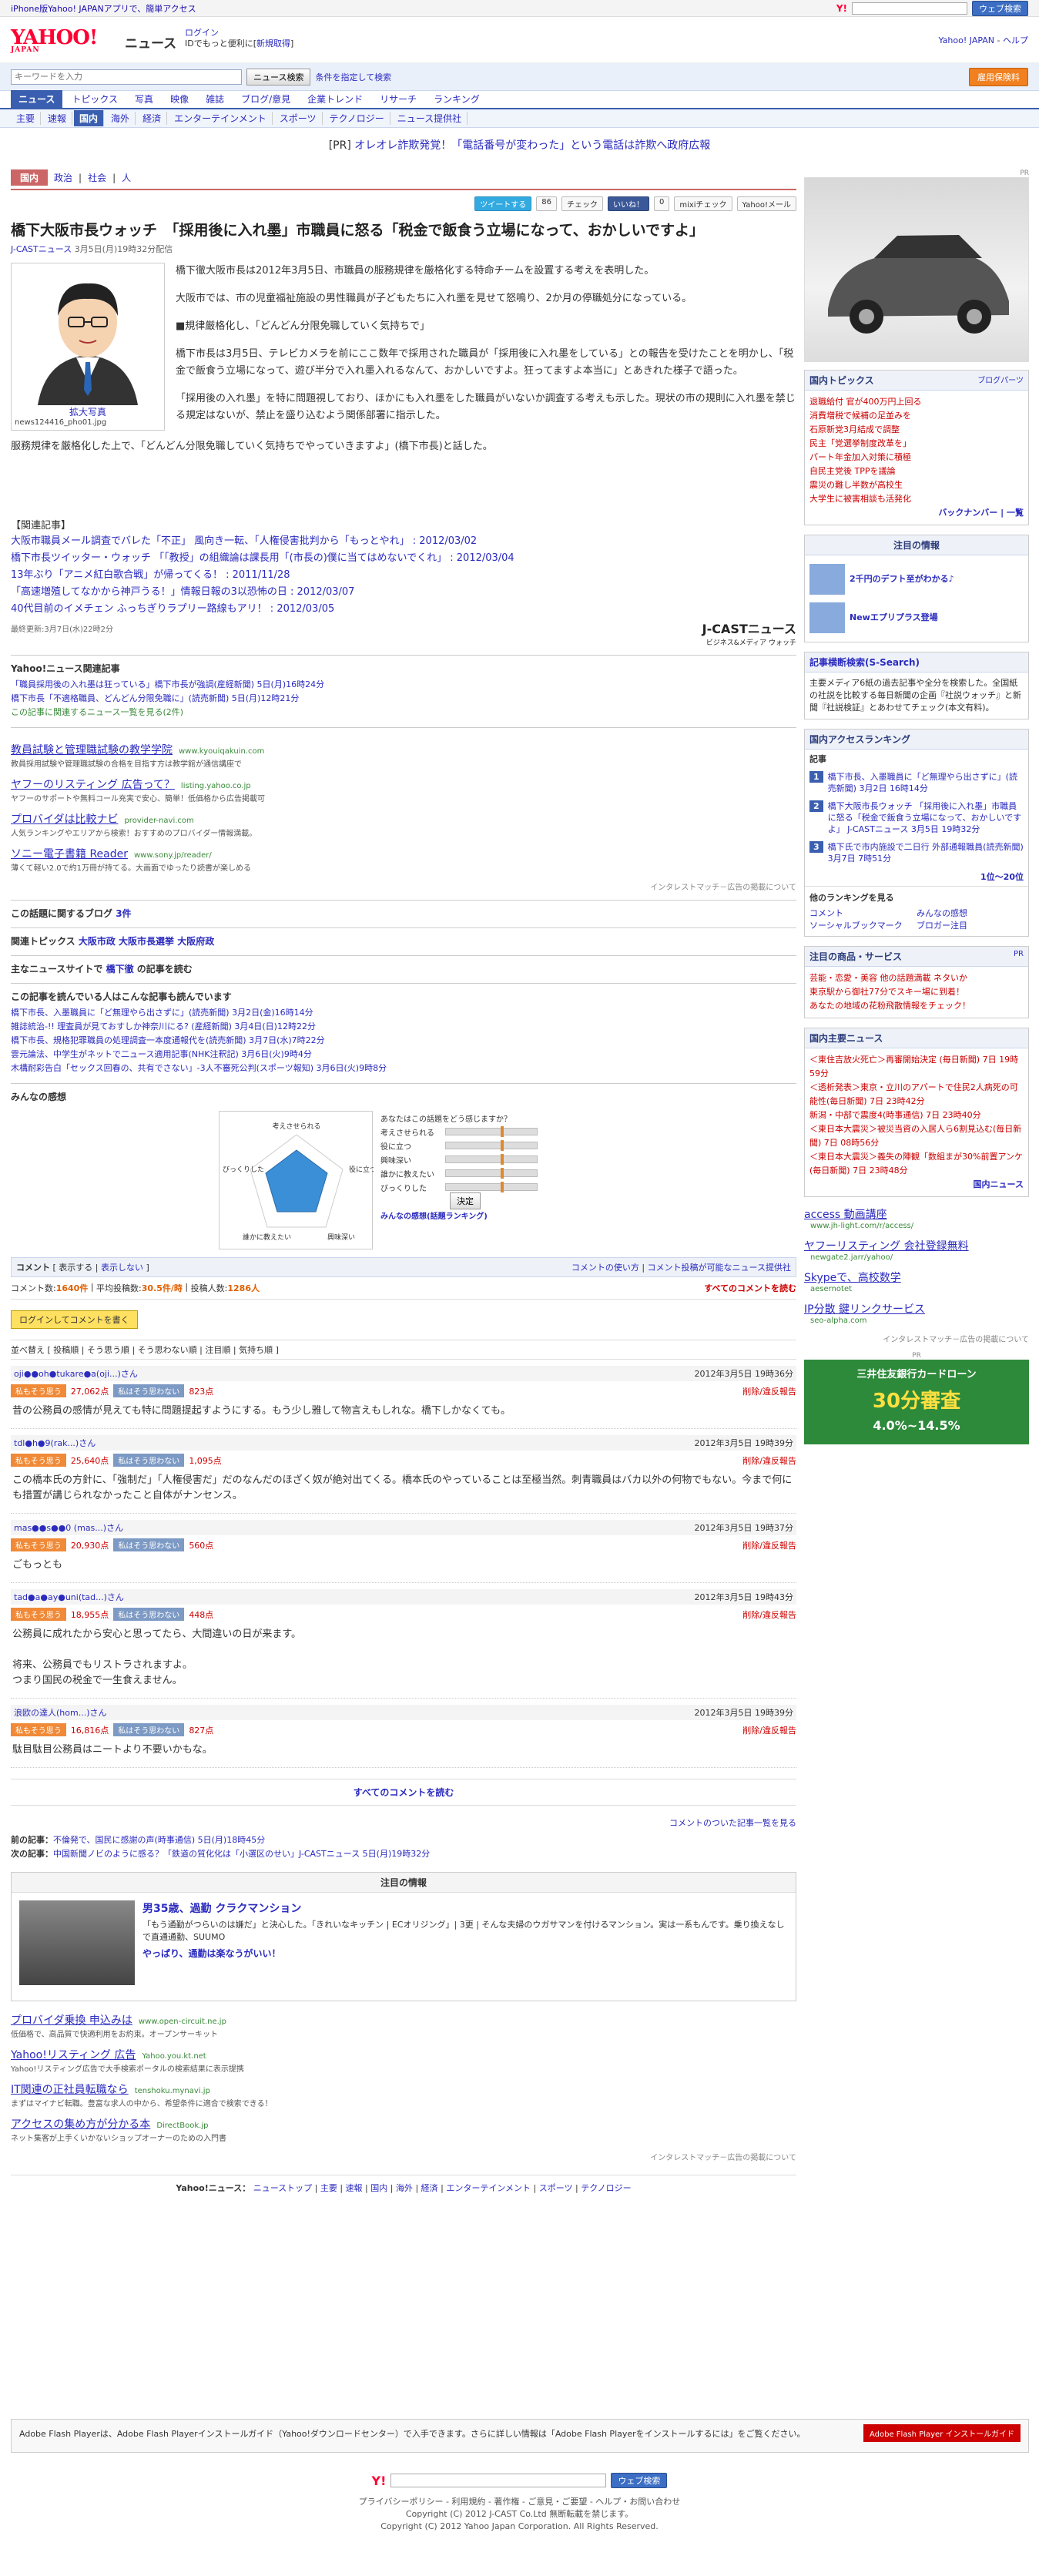 Image resolution: width=1039 pixels, height=2576 pixels. I want to click on topic-item: 大学生に被害相談も活発化, so click(917, 499).